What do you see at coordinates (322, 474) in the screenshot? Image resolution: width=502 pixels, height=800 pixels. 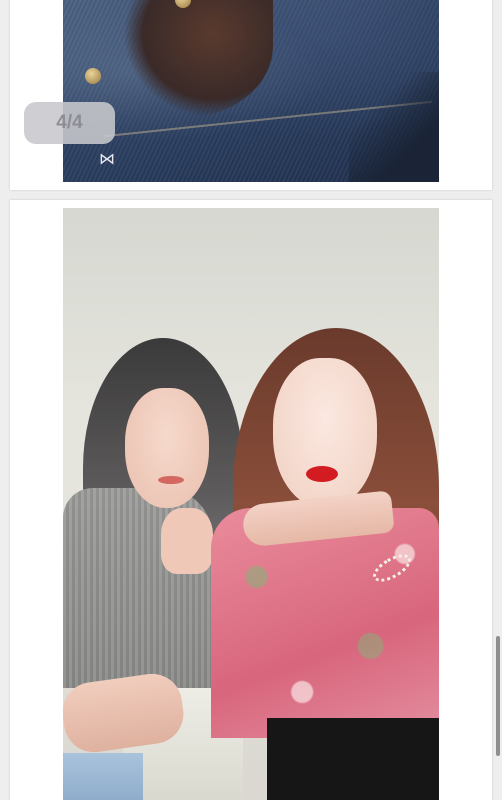 I see `red-lips` at bounding box center [322, 474].